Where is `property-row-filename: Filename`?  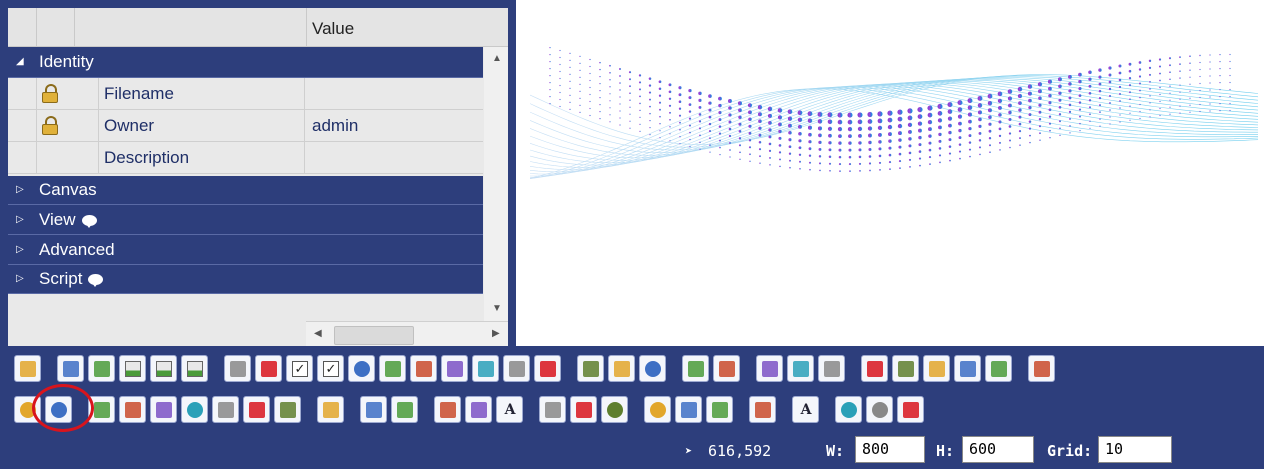 property-row-filename: Filename is located at coordinates (245, 94).